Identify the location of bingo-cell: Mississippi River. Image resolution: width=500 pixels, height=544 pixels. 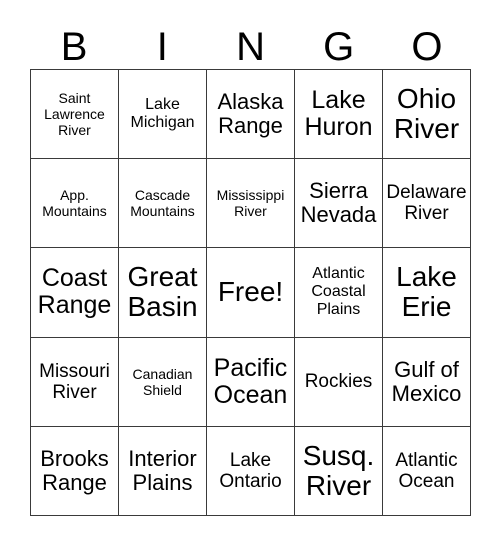
(251, 204).